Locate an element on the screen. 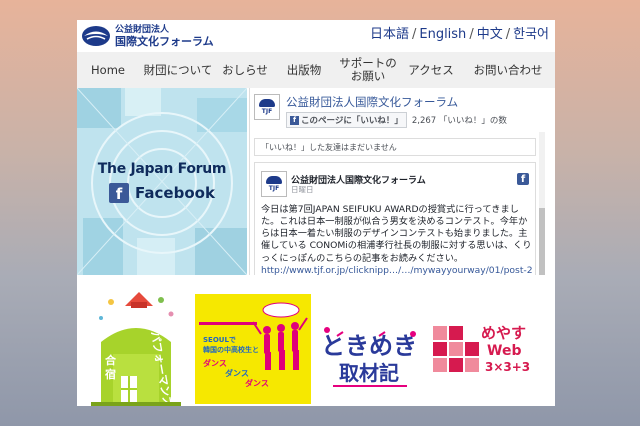 The width and height of the screenshot is (640, 426). facebook-f-icon: f is located at coordinates (119, 193).